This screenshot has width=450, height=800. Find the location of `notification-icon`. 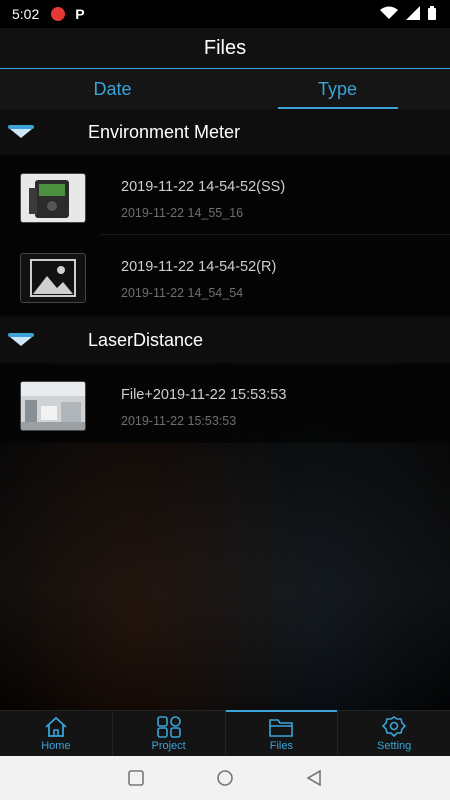

notification-icon is located at coordinates (58, 14).